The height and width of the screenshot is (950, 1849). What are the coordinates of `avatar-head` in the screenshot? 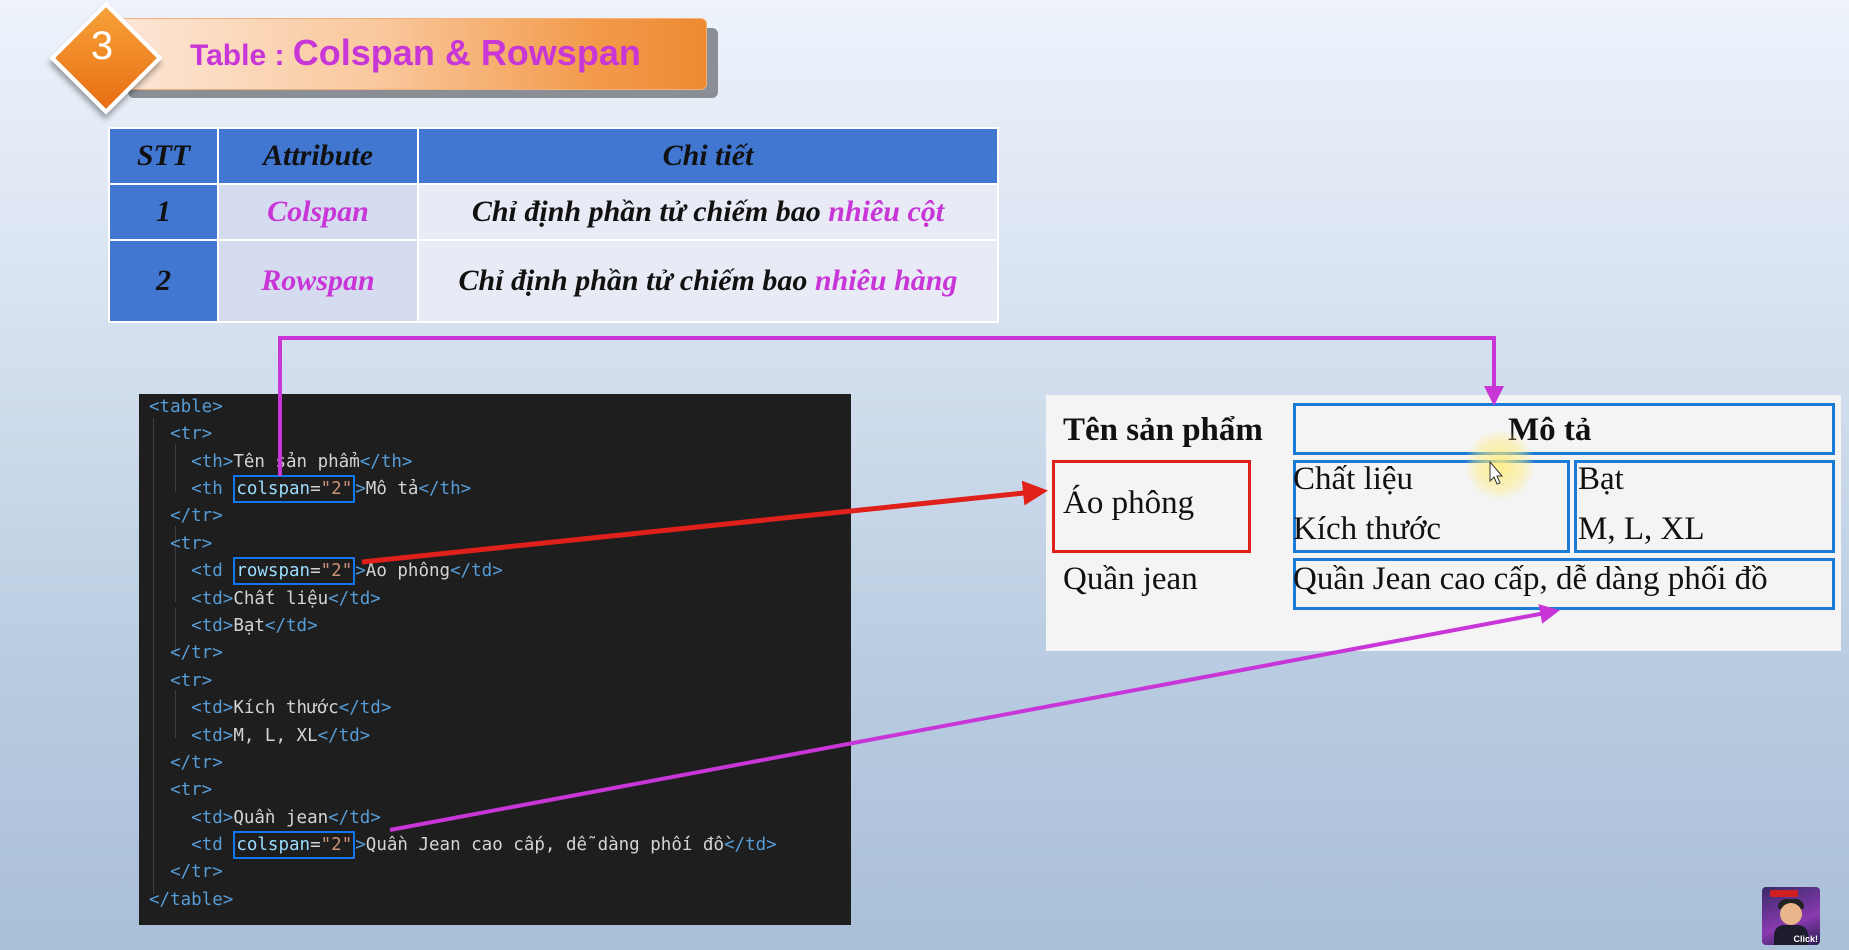 It's located at (1791, 914).